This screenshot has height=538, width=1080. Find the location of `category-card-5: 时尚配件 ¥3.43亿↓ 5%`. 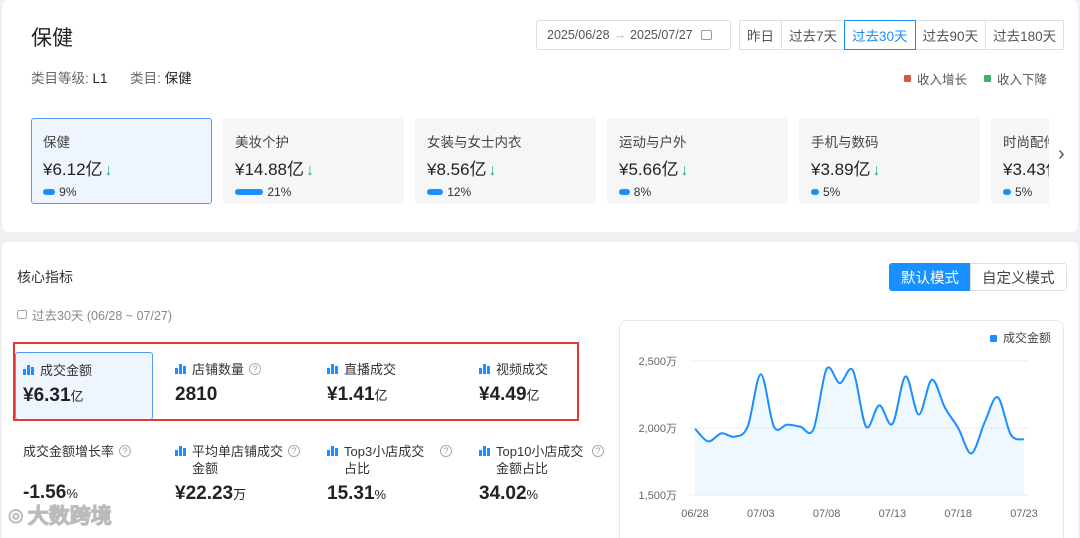

category-card-5: 时尚配件 ¥3.43亿↓ 5% is located at coordinates (1020, 161).